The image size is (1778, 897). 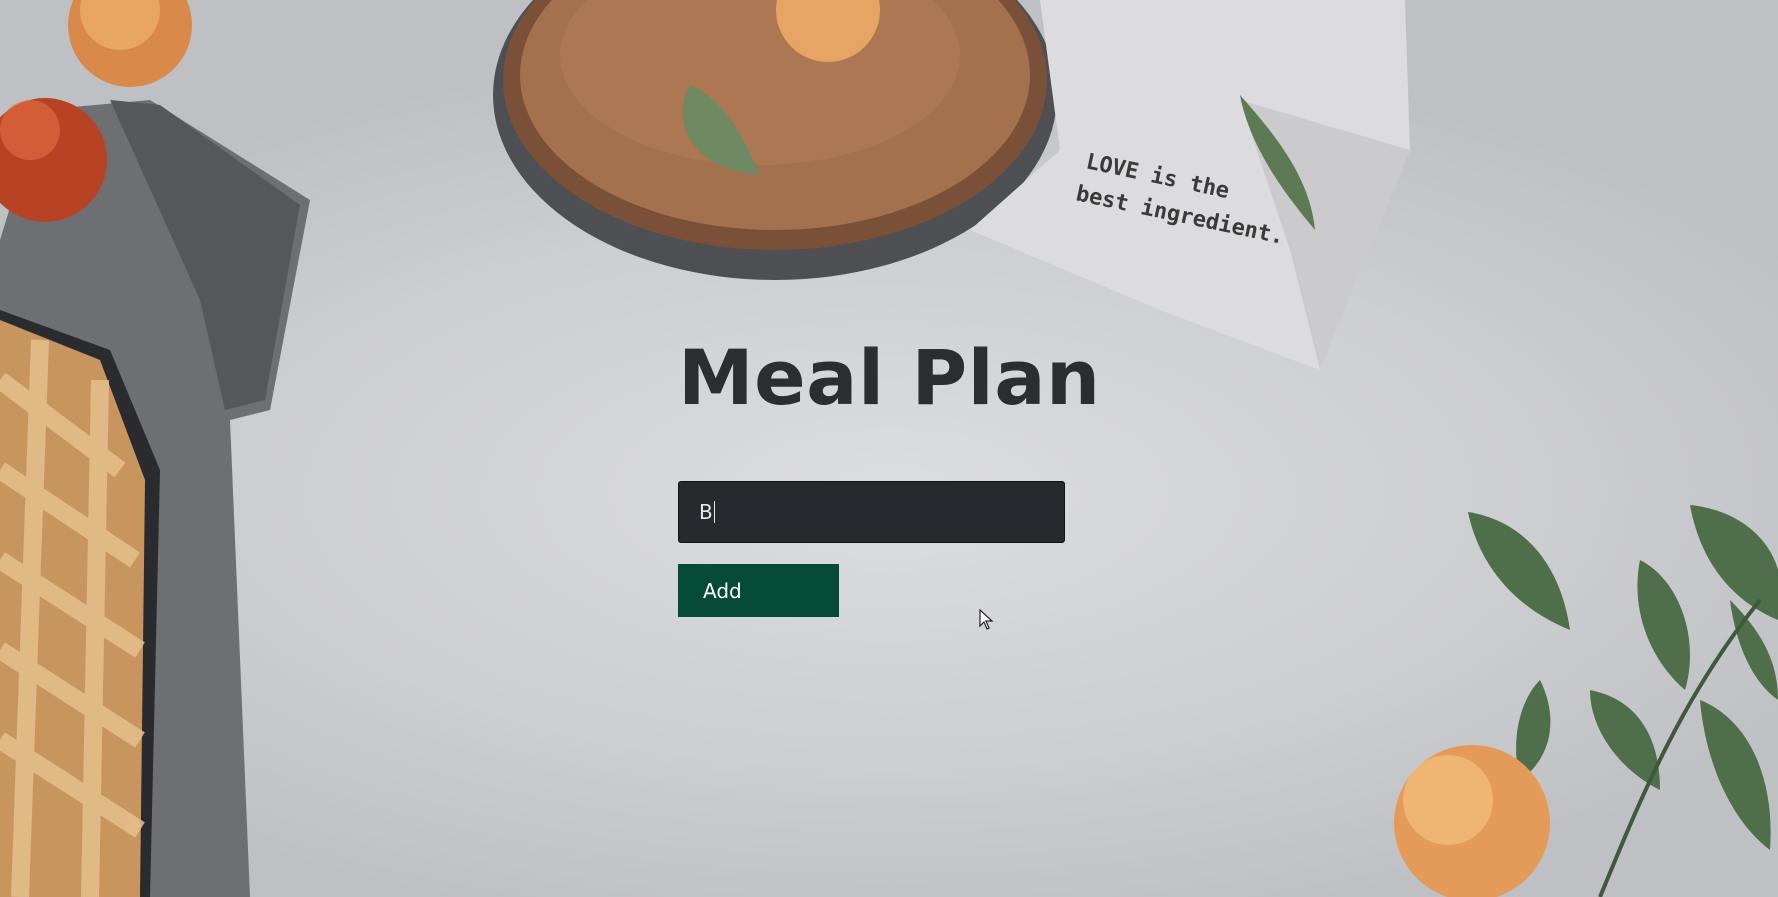 I want to click on meal-input-value: B, so click(x=706, y=512).